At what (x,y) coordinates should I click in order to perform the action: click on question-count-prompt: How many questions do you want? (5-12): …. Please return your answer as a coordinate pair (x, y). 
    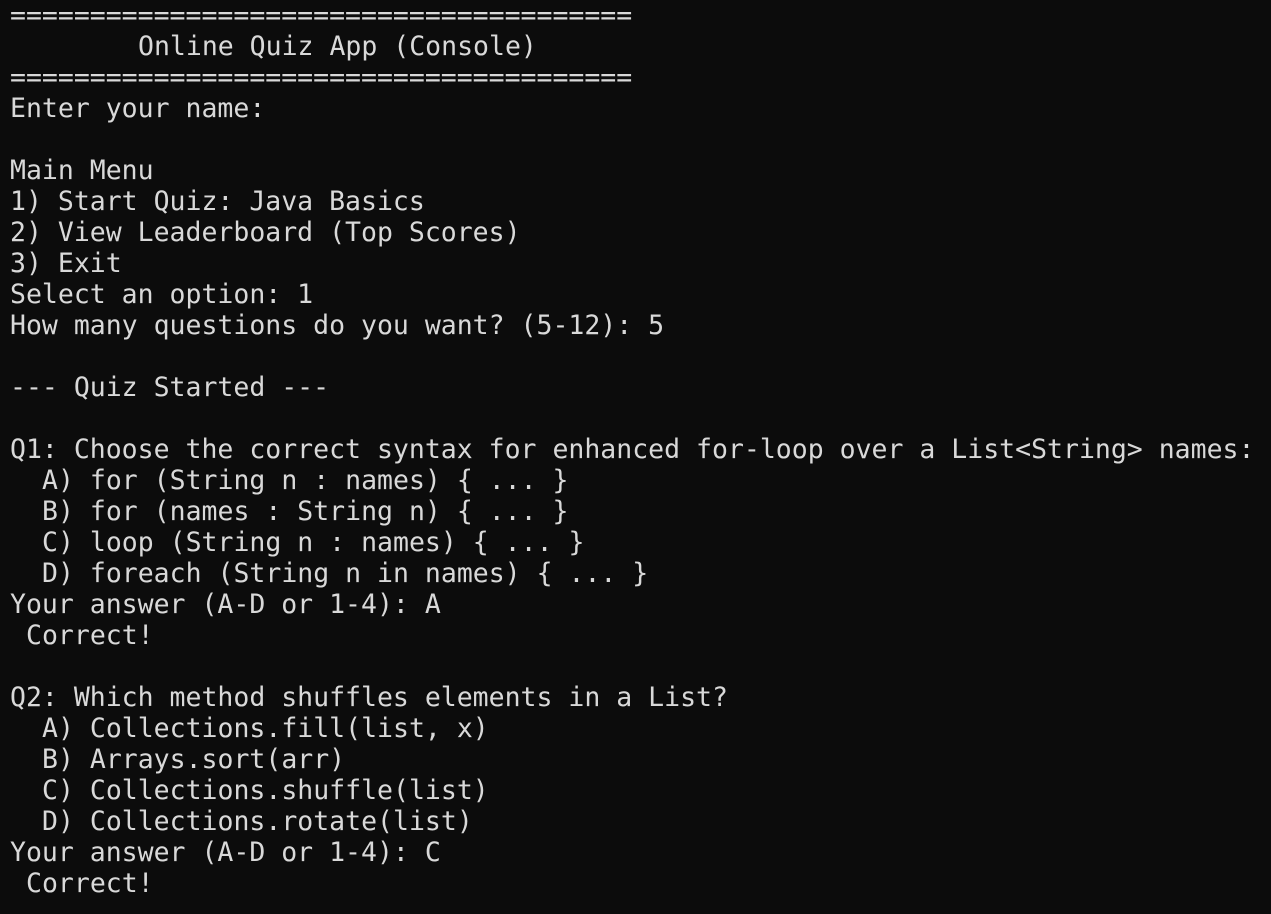
    Looking at the image, I should click on (337, 325).